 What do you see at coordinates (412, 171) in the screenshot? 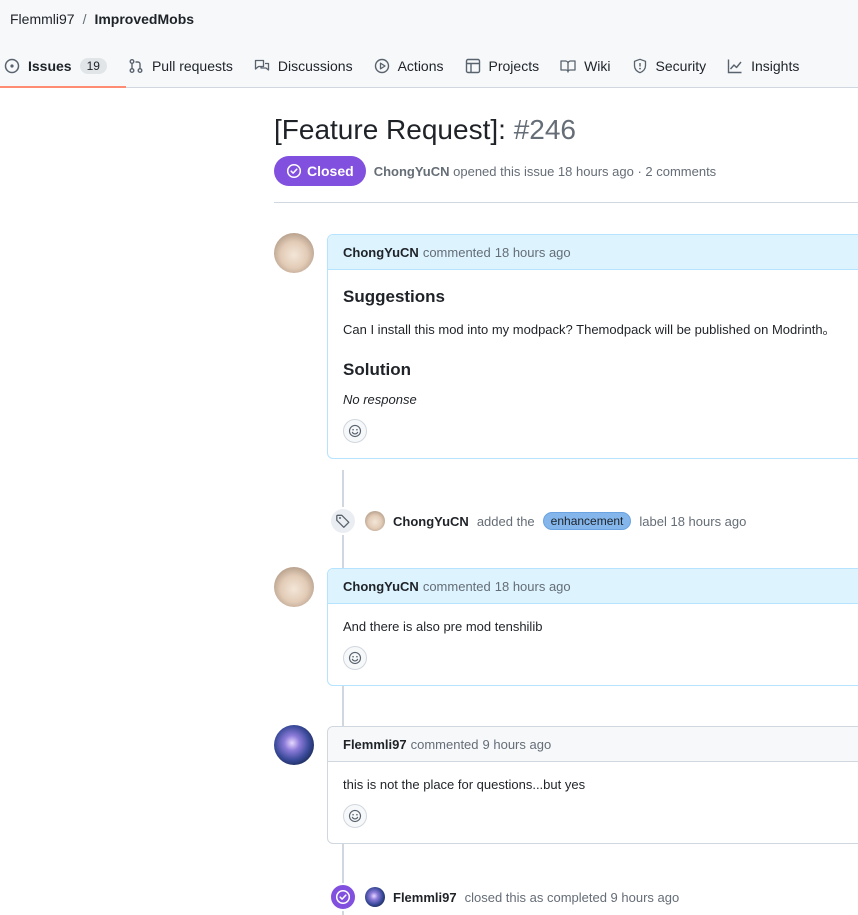
I see `issue-author-link: ChongYuCN` at bounding box center [412, 171].